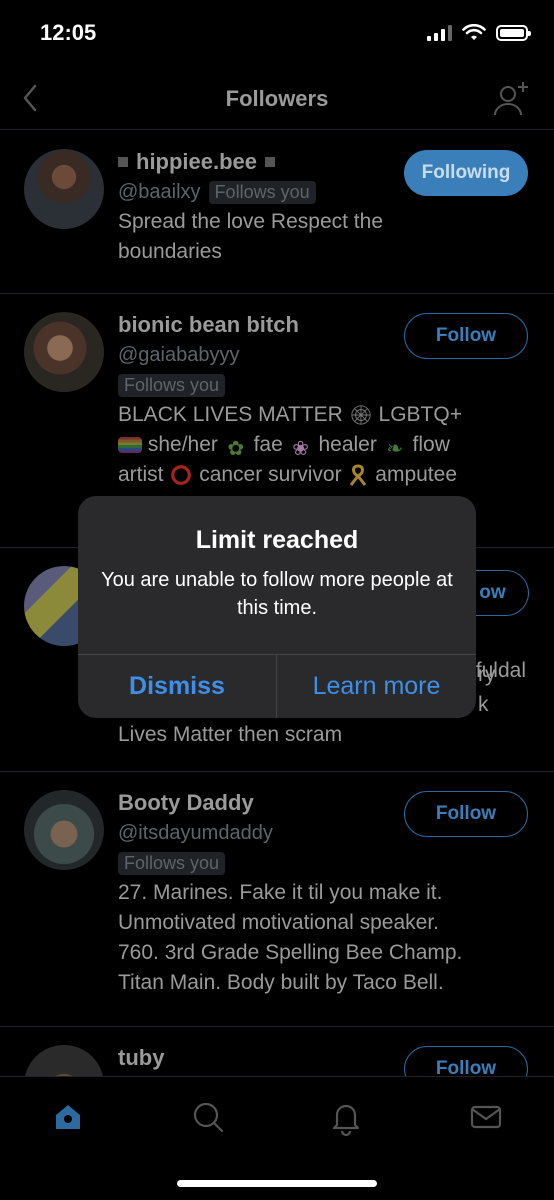  Describe the element at coordinates (179, 354) in the screenshot. I see `user-handle: @gaiababyyy` at that location.